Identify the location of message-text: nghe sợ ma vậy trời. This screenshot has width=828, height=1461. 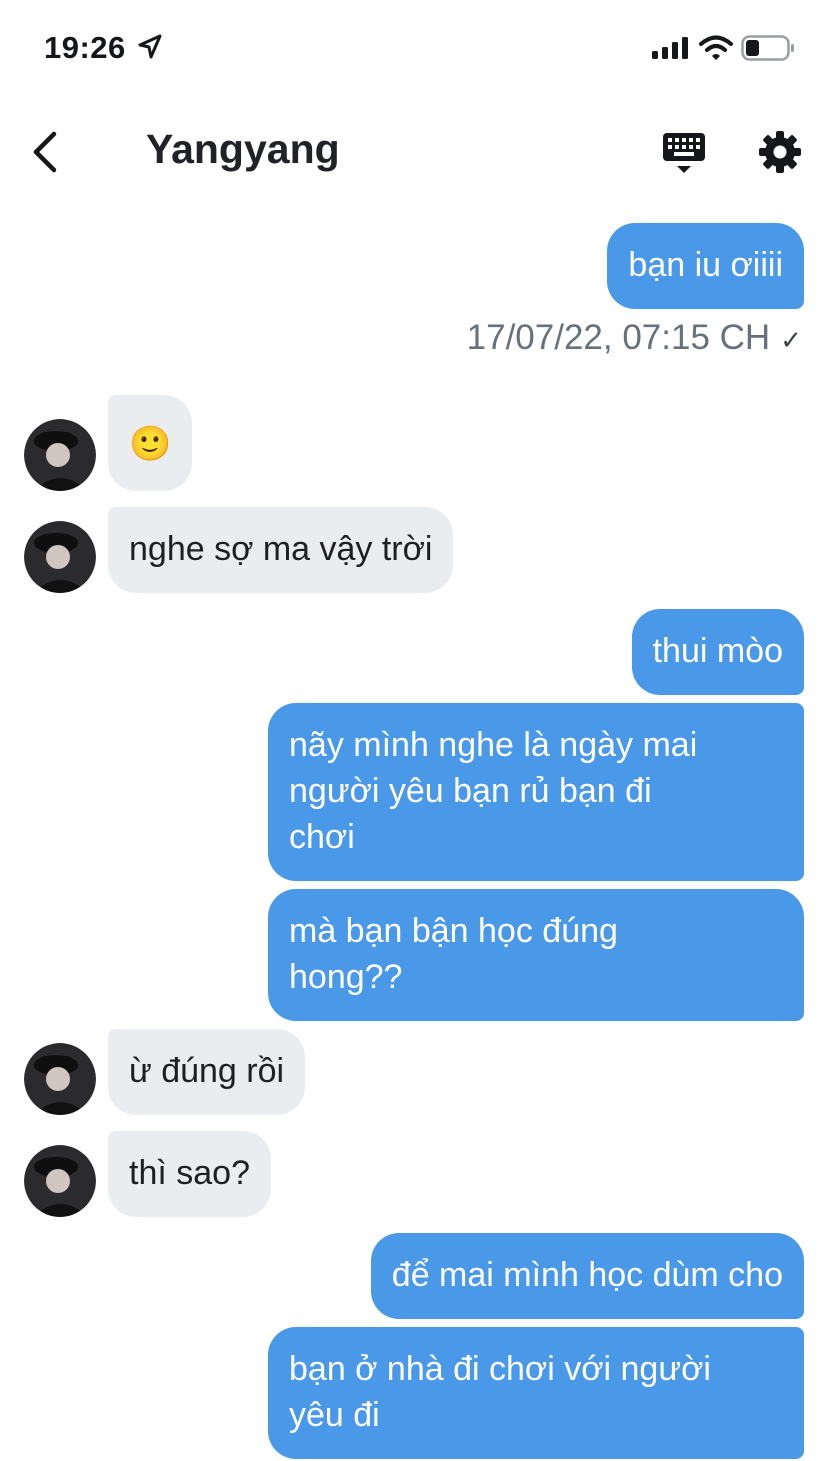
(281, 549).